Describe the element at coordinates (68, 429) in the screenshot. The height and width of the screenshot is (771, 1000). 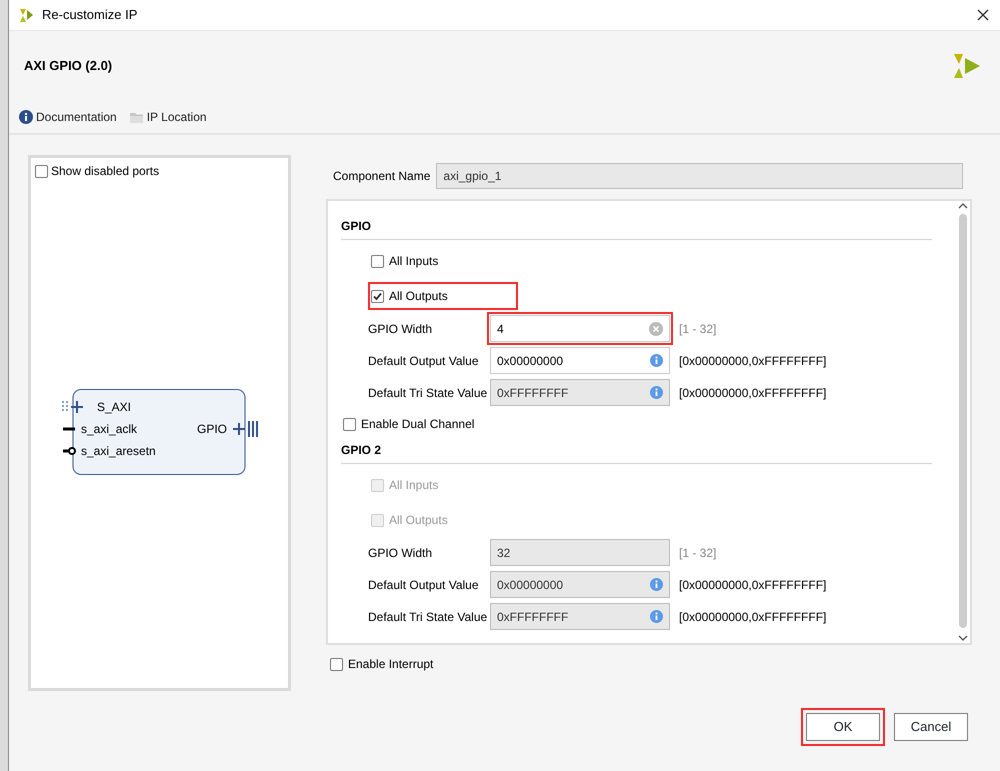
I see `clock-port-icon` at that location.